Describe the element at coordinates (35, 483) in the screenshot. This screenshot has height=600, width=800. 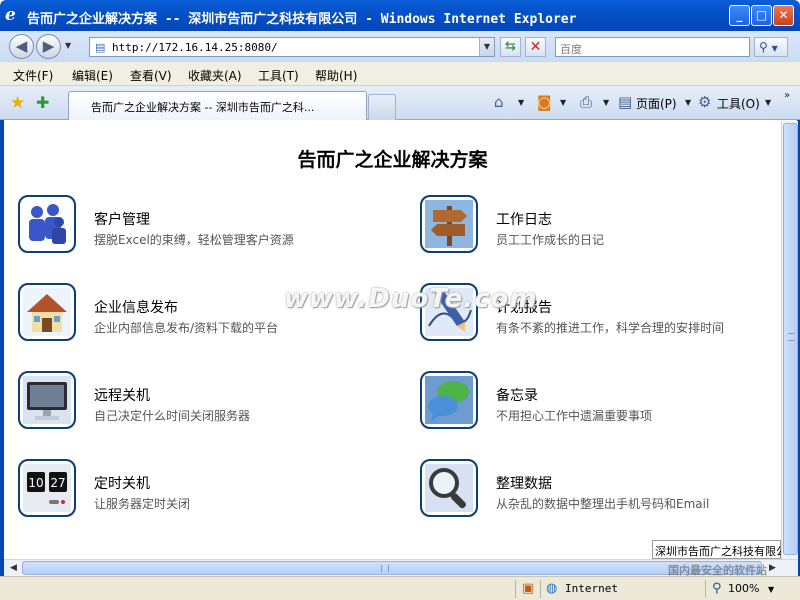
I see `svg-text: 10` at that location.